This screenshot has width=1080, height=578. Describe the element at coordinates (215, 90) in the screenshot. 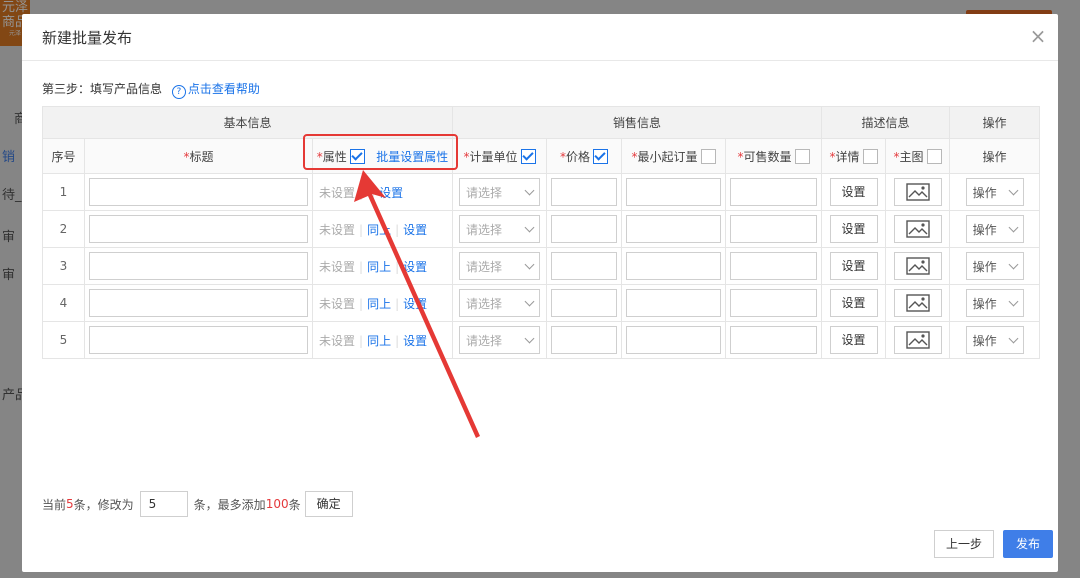

I see `help-link: ? 点击查看帮助` at that location.